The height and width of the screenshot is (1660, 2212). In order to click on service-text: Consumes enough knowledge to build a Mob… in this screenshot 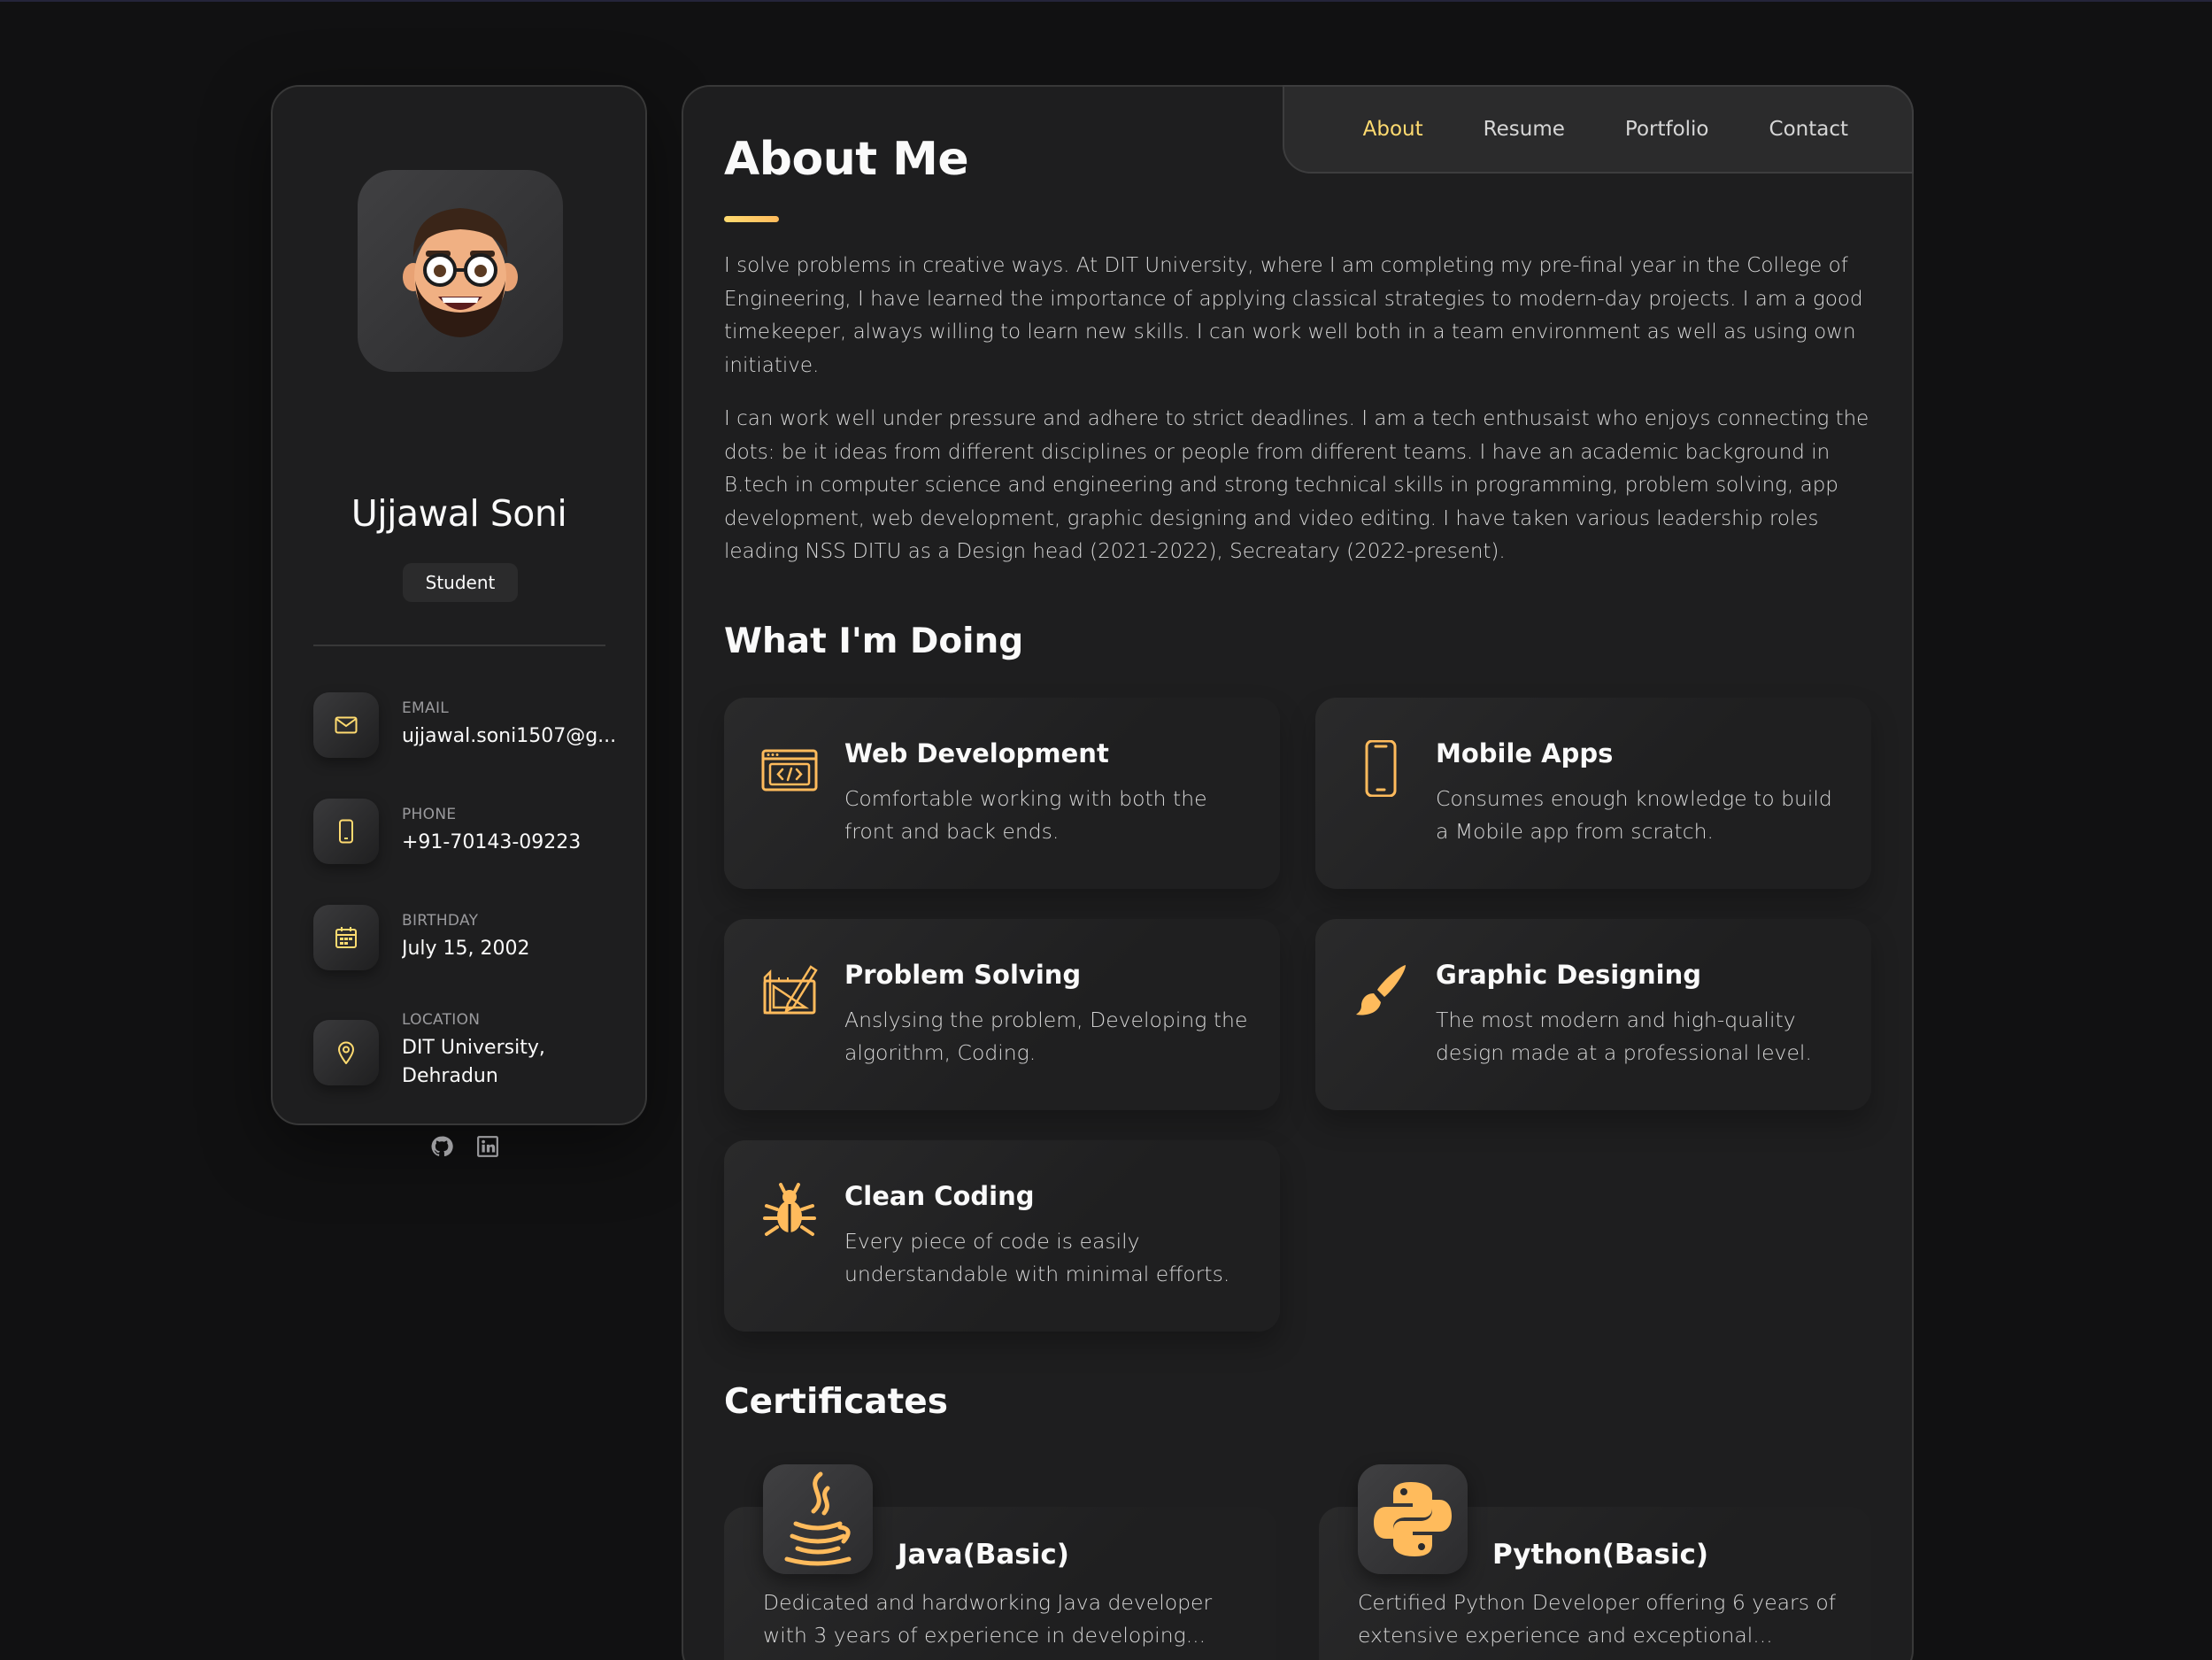, I will do `click(1634, 815)`.